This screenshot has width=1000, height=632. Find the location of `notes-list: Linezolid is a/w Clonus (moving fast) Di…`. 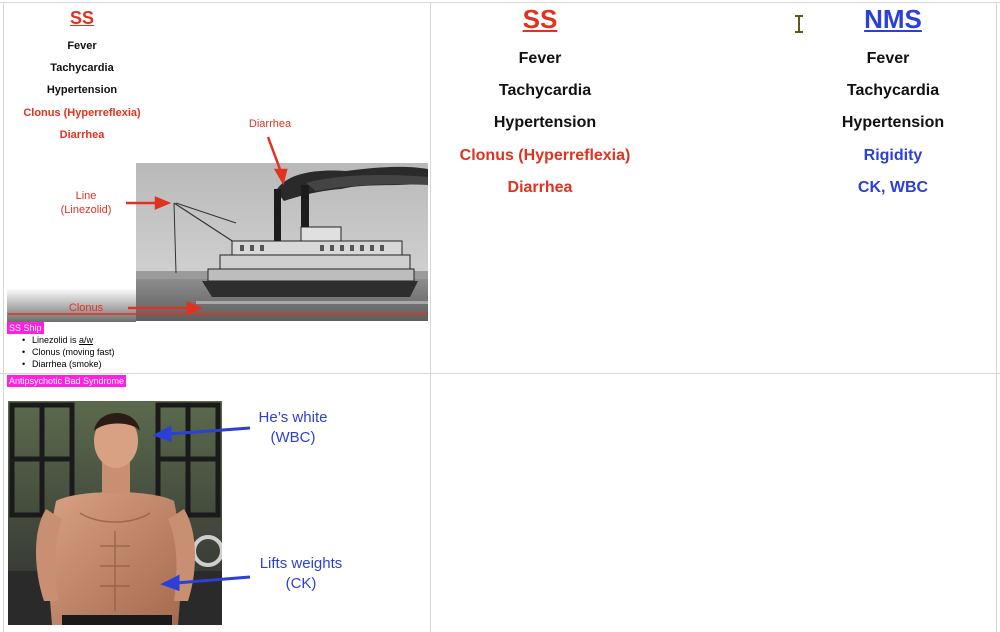

notes-list: Linezolid is a/w Clonus (moving fast) Di… is located at coordinates (68, 352).